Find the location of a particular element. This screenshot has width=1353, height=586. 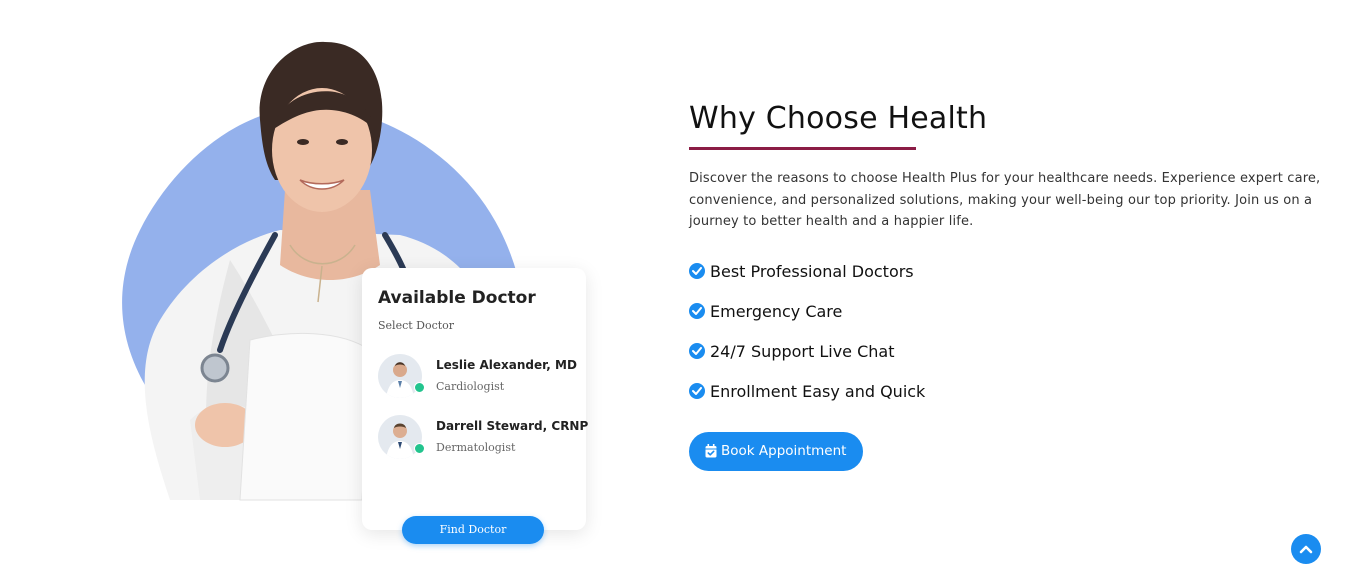

card-title: Available Doctor is located at coordinates (457, 298).